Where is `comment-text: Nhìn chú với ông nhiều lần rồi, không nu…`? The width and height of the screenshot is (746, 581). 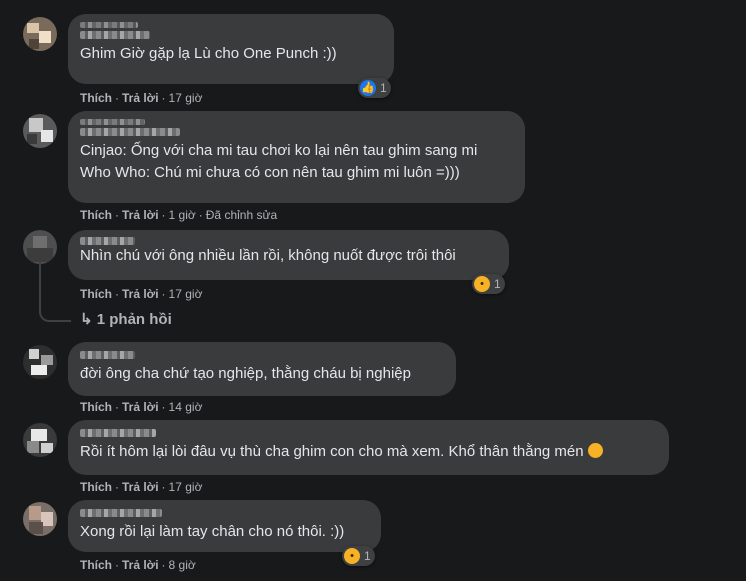 comment-text: Nhìn chú với ông nhiều lần rồi, không nu… is located at coordinates (268, 255).